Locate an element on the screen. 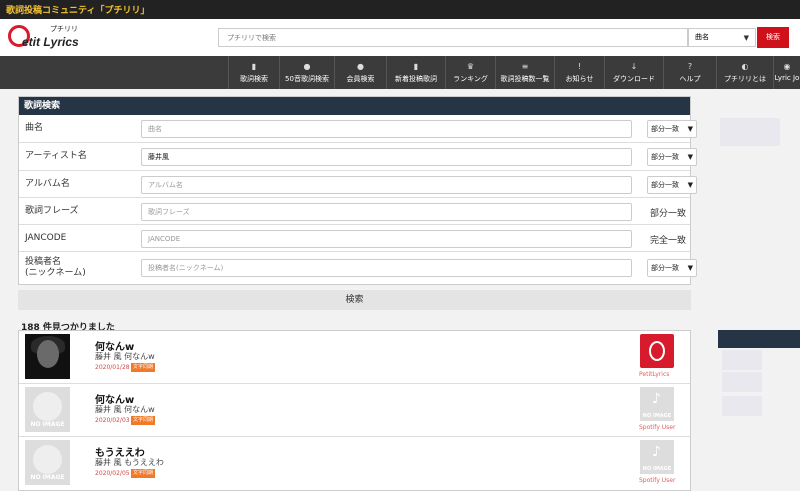  new-posts-icon: ▮ is located at coordinates (416, 66).